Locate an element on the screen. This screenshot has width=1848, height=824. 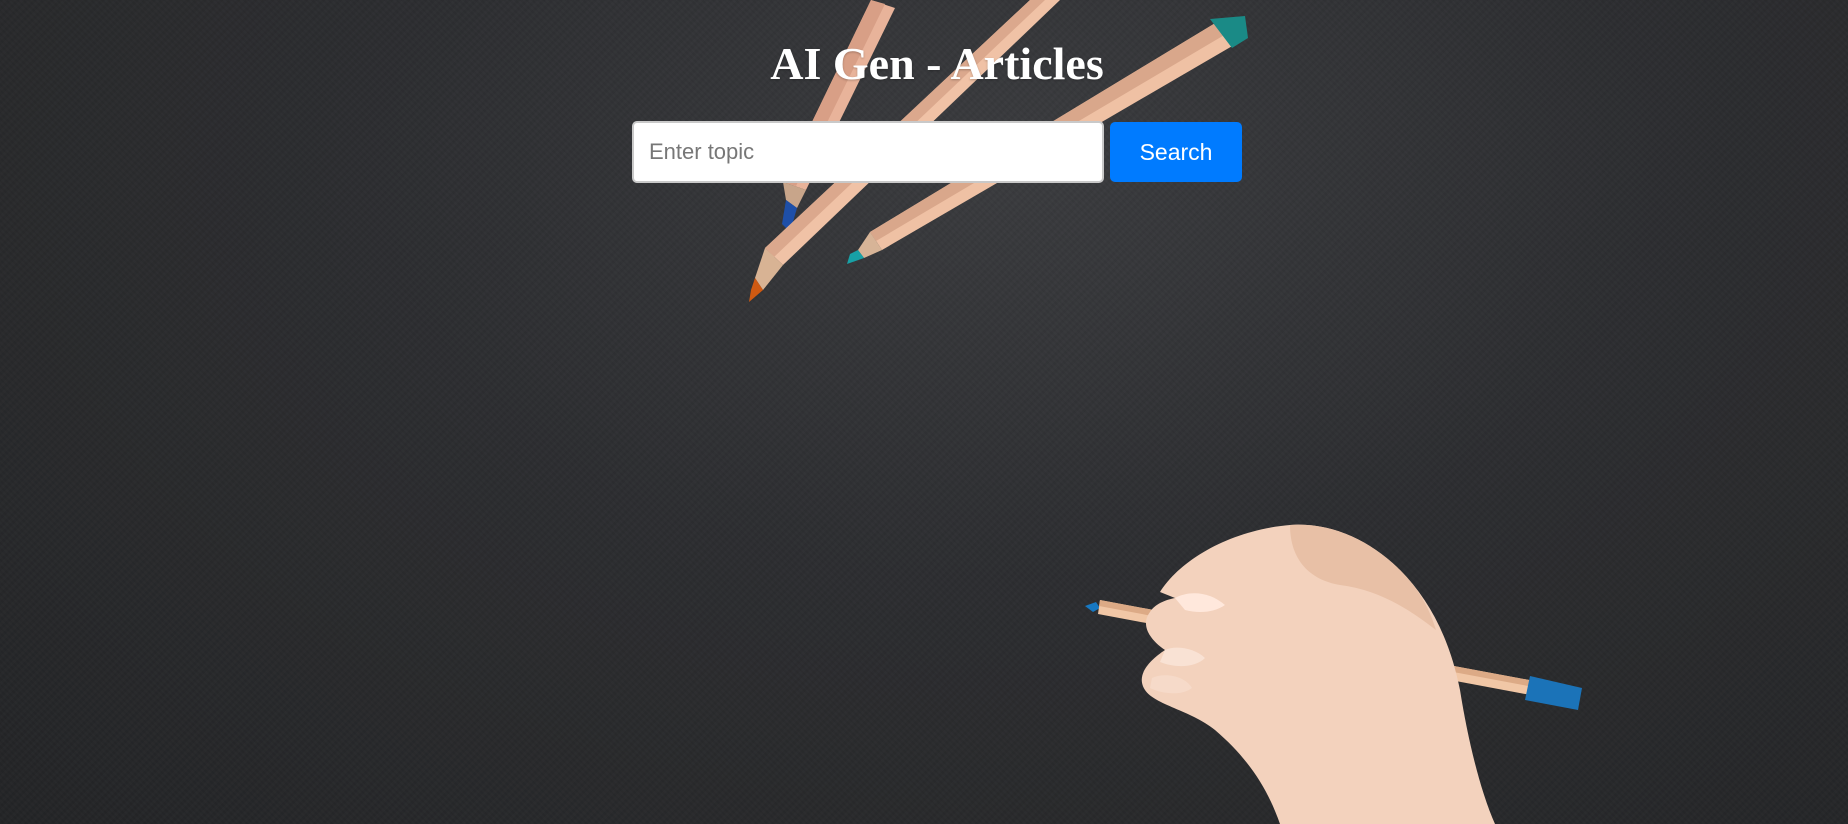
search-bar: Search is located at coordinates (937, 152).